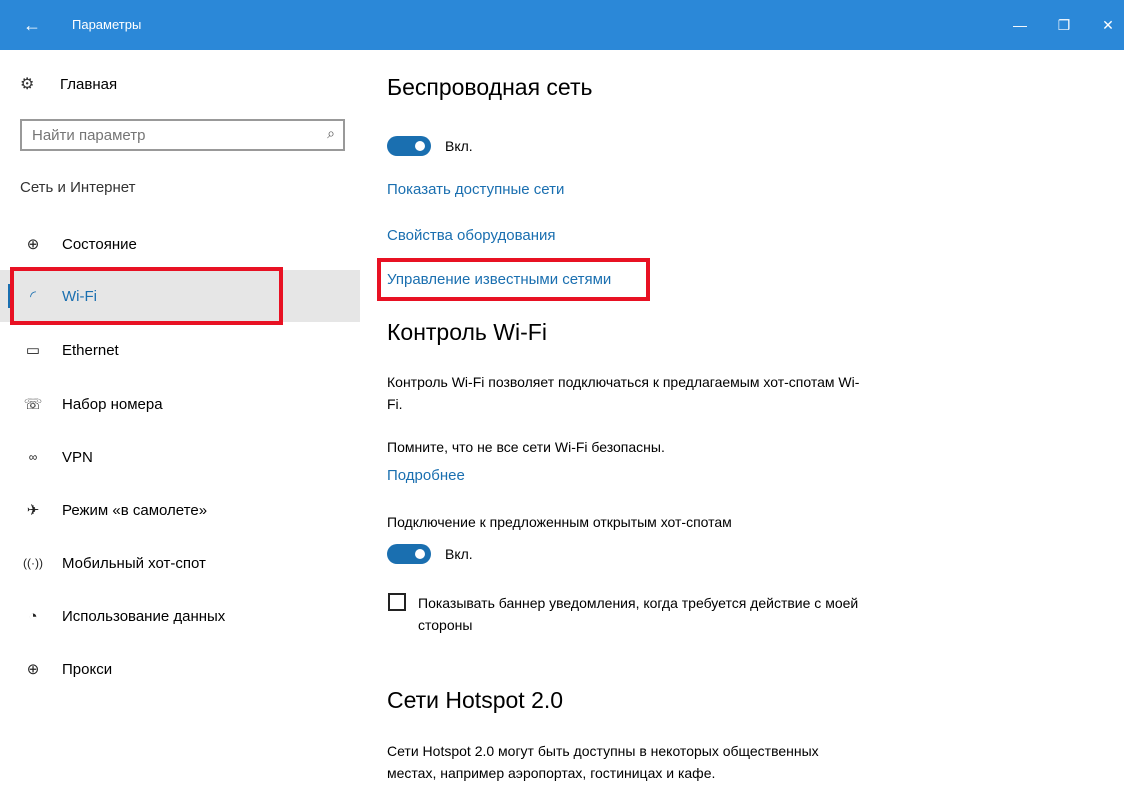 This screenshot has height=800, width=1124. Describe the element at coordinates (180, 244) in the screenshot. I see `sidebar-item-status: ⊕ Состояние` at that location.